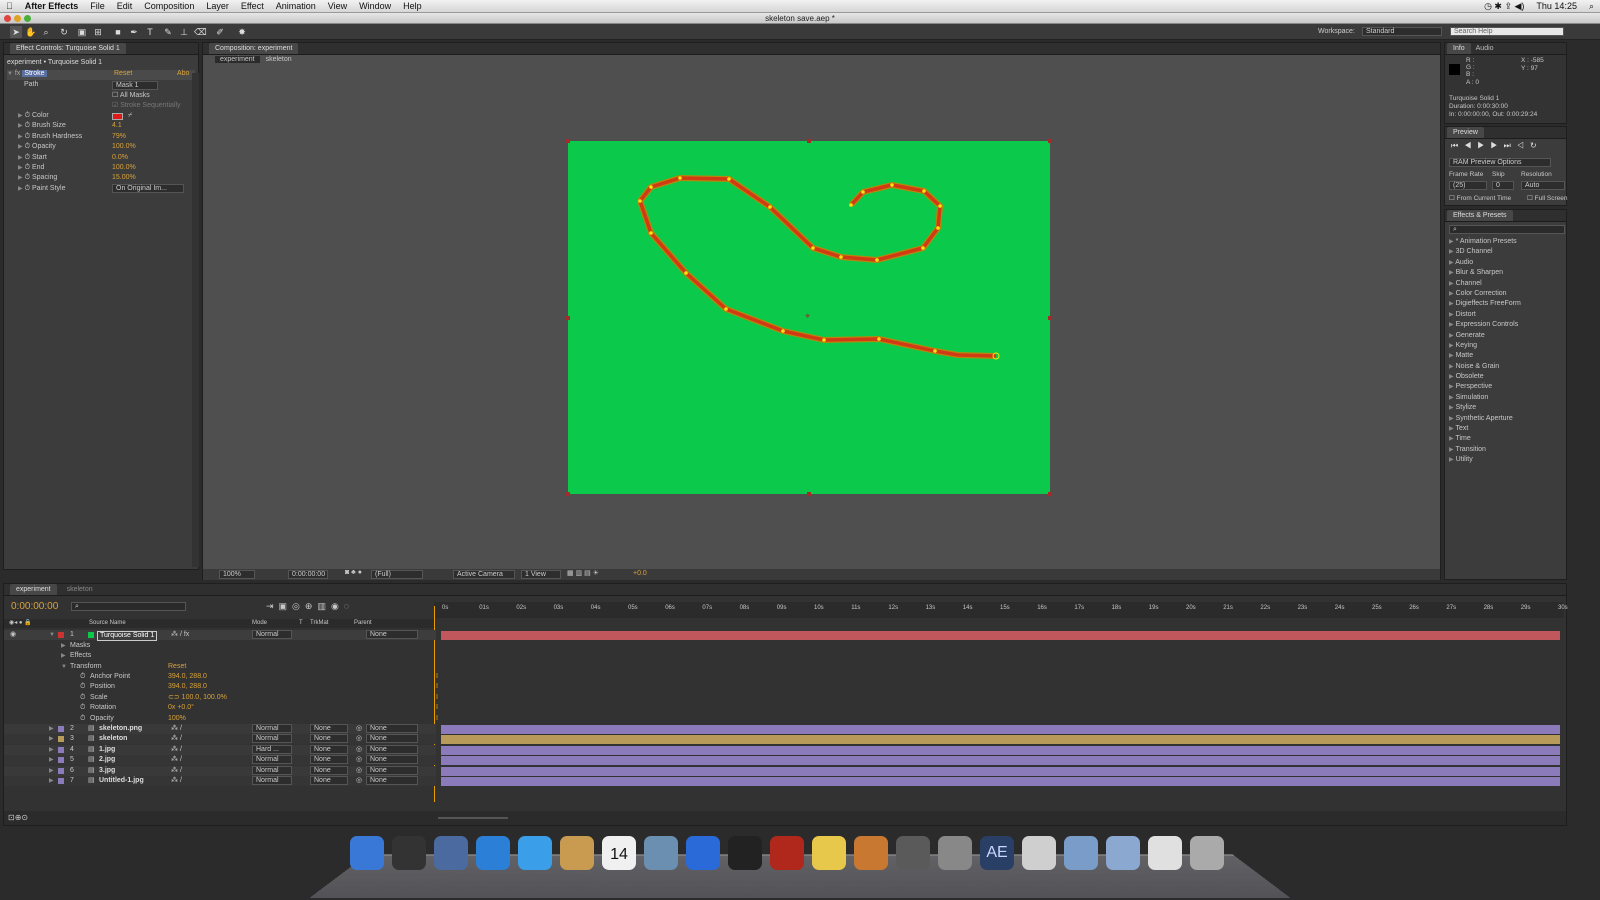 The height and width of the screenshot is (900, 1600). I want to click on downloads-icon, so click(1165, 853).